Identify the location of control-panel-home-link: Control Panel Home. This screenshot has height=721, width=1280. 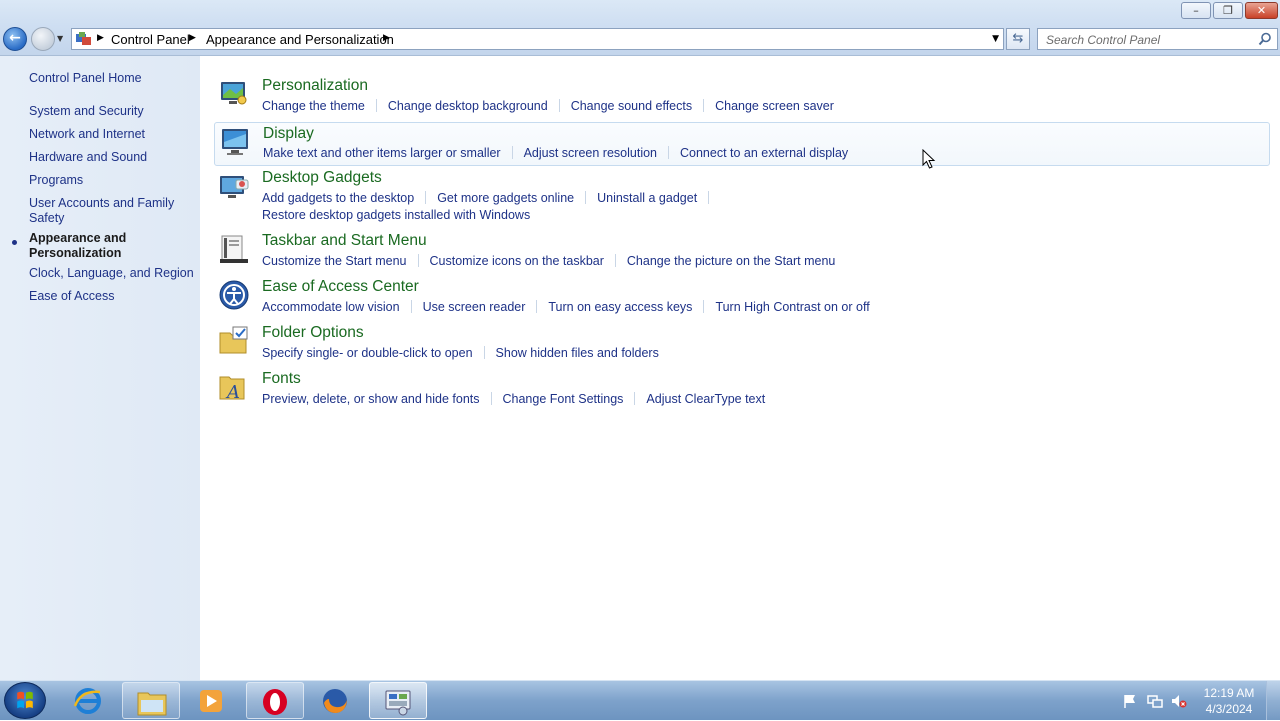
(113, 78).